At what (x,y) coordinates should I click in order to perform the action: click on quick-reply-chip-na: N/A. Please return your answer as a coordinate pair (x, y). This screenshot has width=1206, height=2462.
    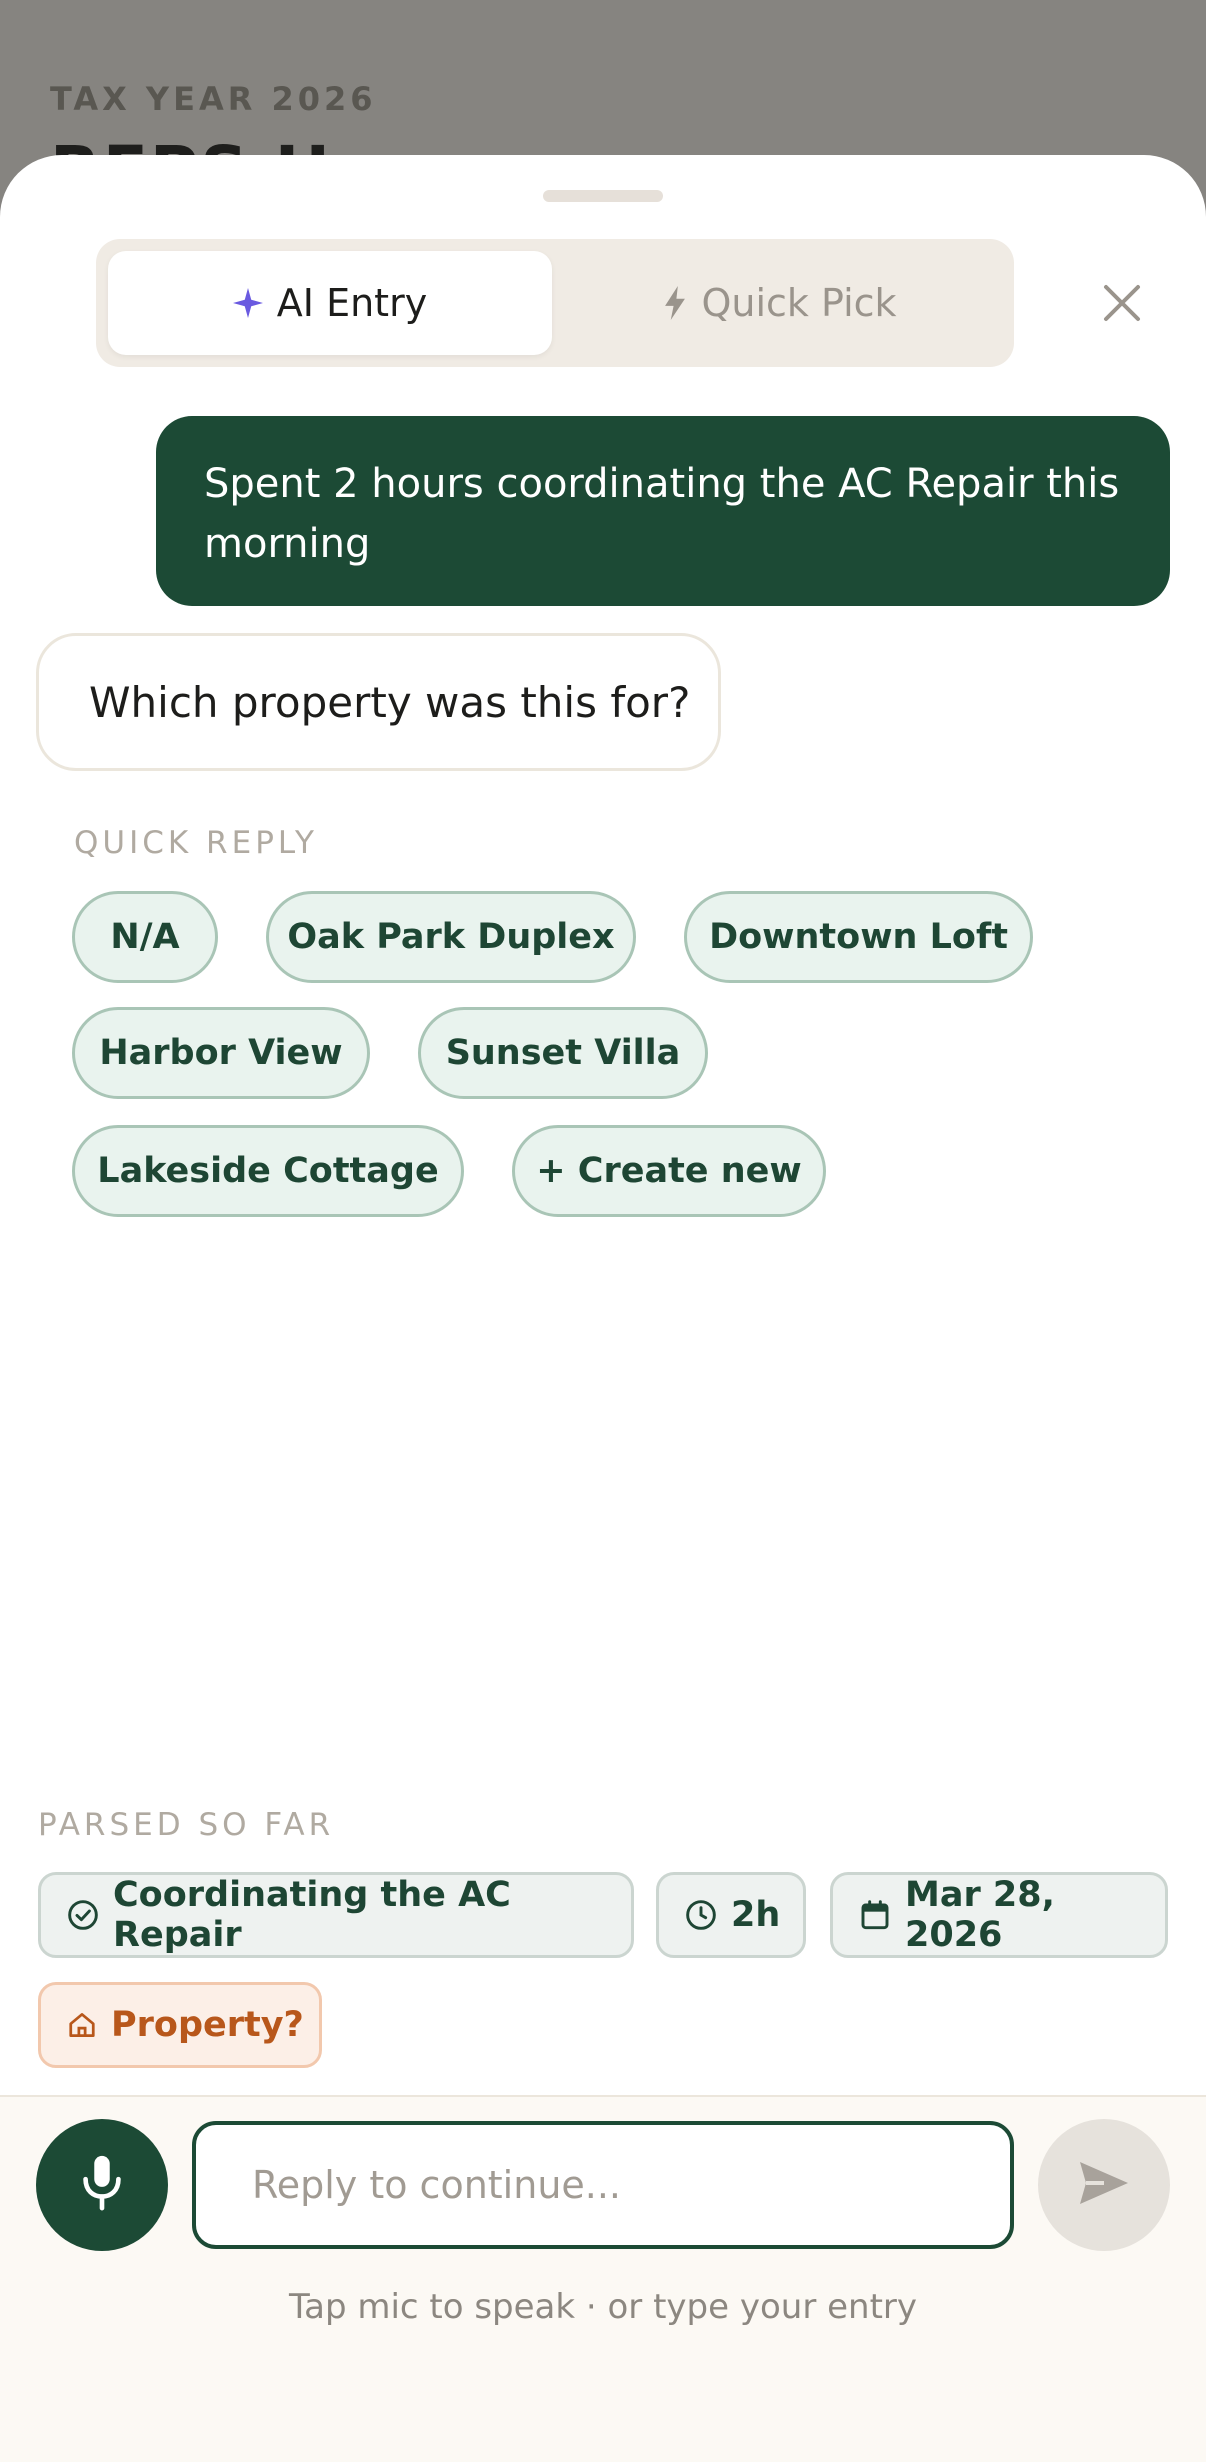
    Looking at the image, I should click on (145, 937).